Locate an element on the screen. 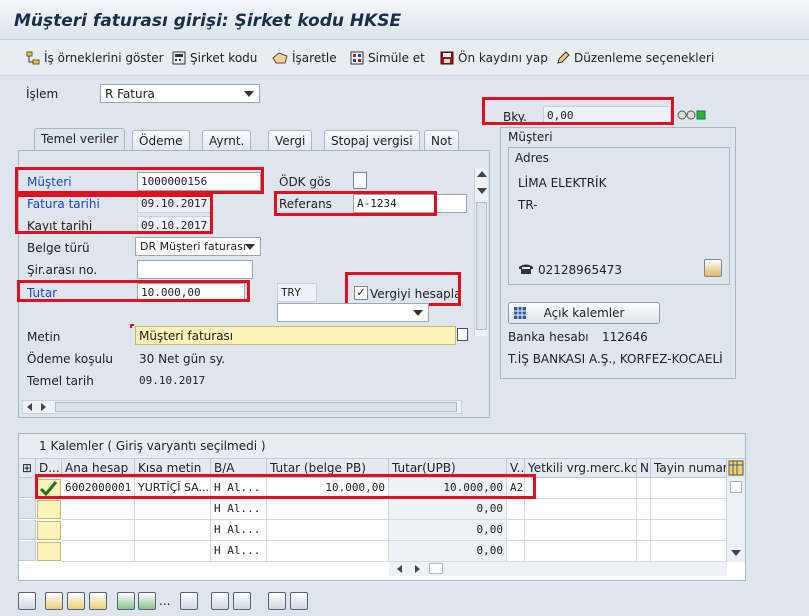 The height and width of the screenshot is (616, 809). long-text-icon is located at coordinates (462, 334).